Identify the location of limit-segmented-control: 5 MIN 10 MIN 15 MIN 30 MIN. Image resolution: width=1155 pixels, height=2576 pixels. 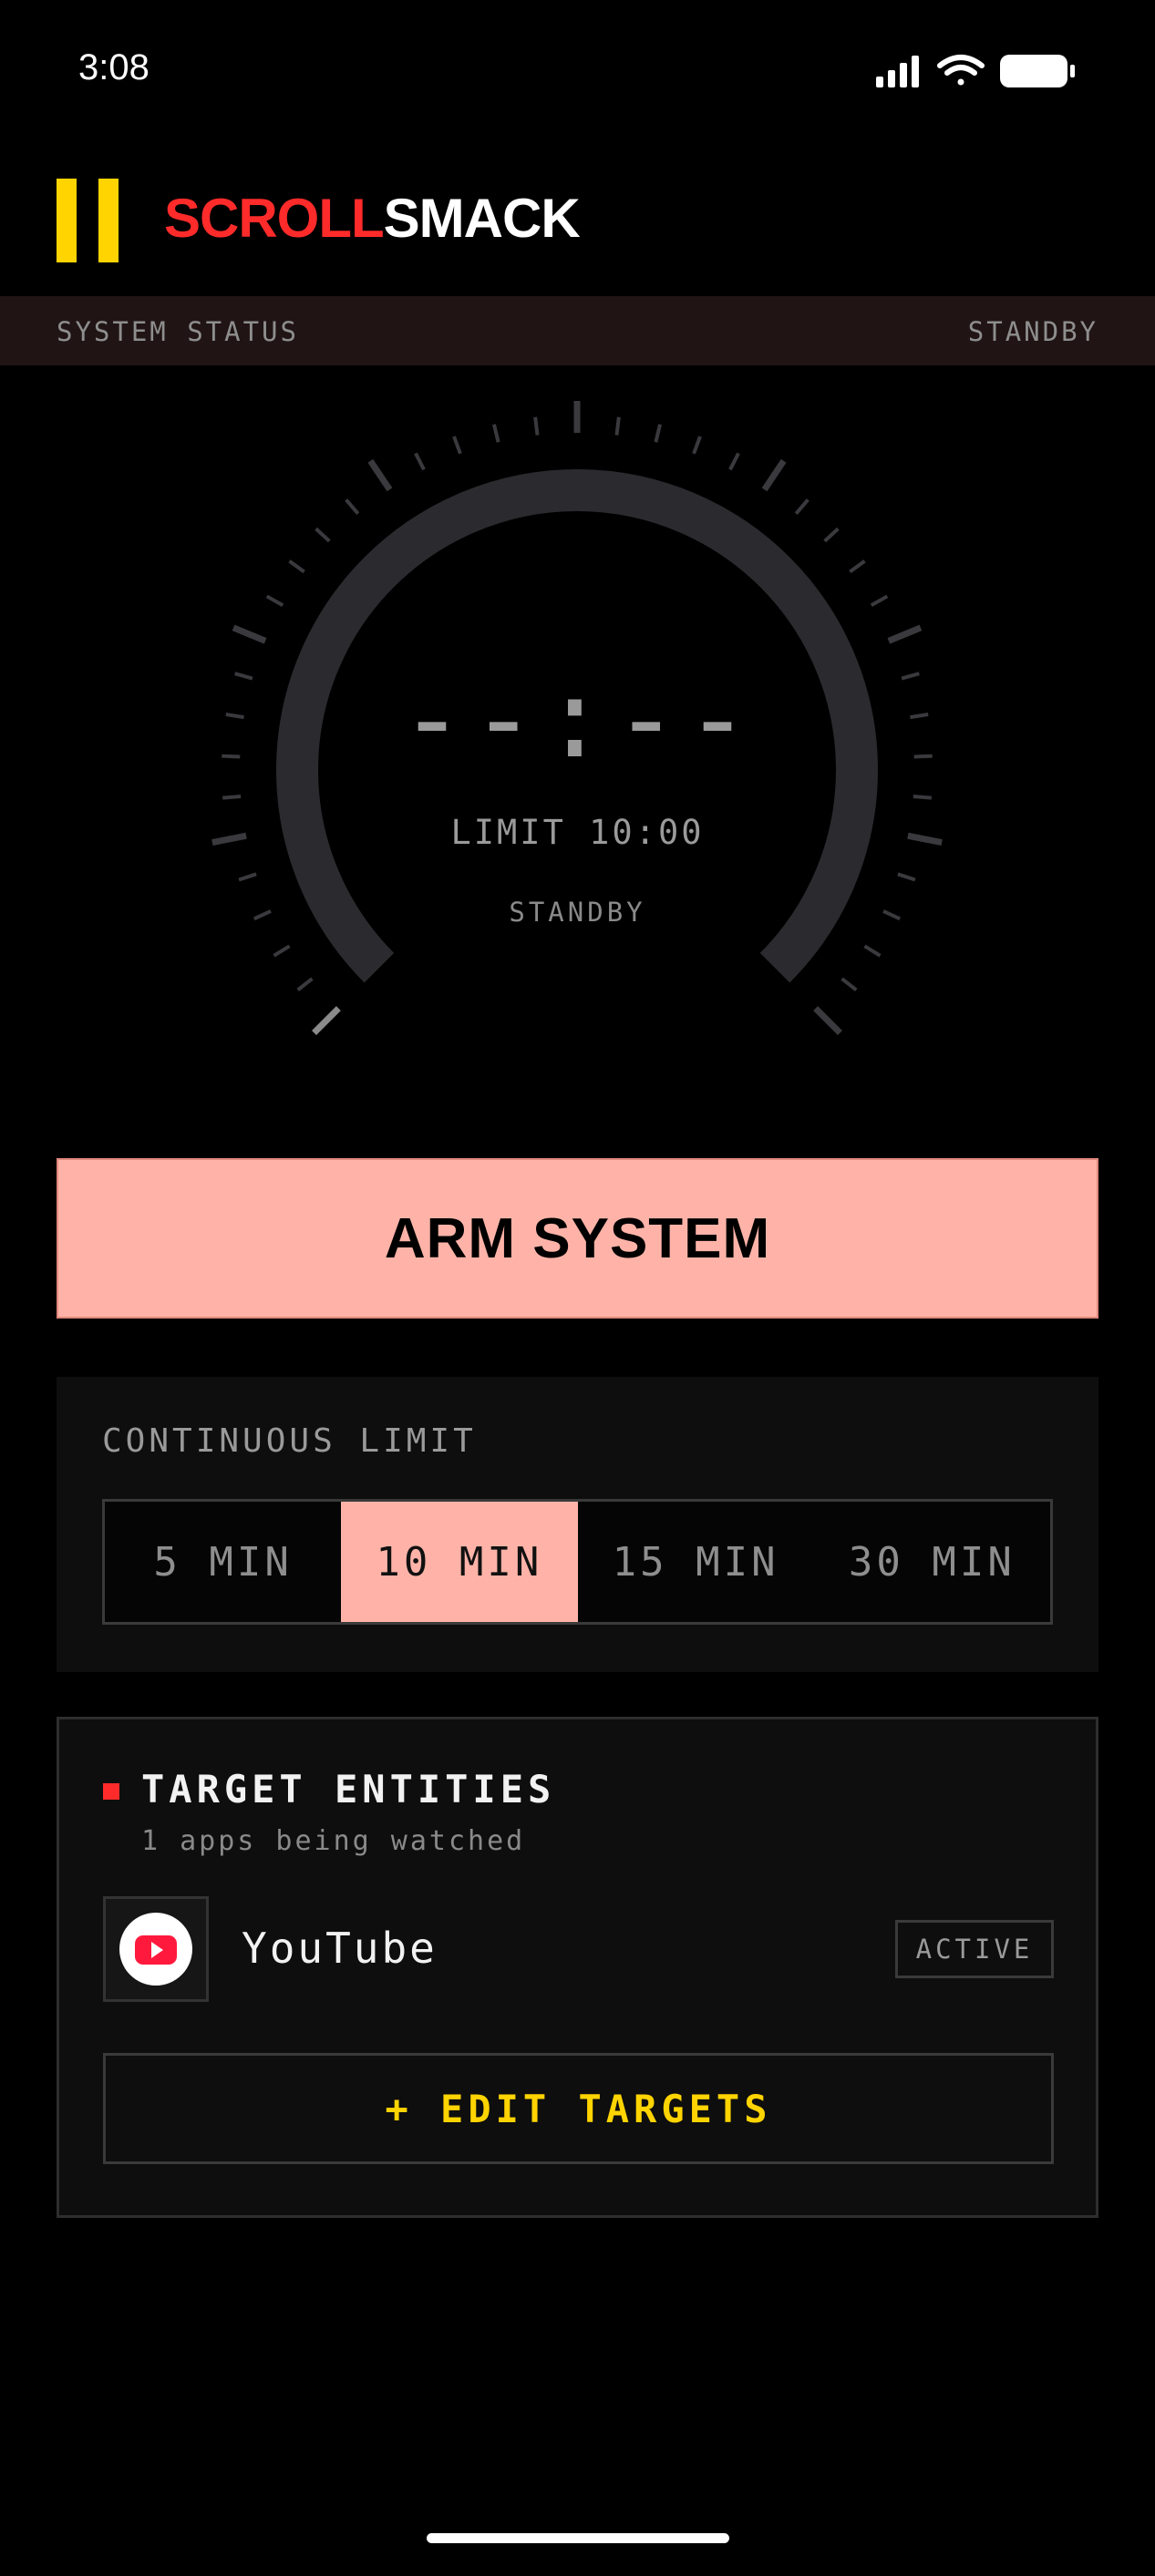
(577, 1562).